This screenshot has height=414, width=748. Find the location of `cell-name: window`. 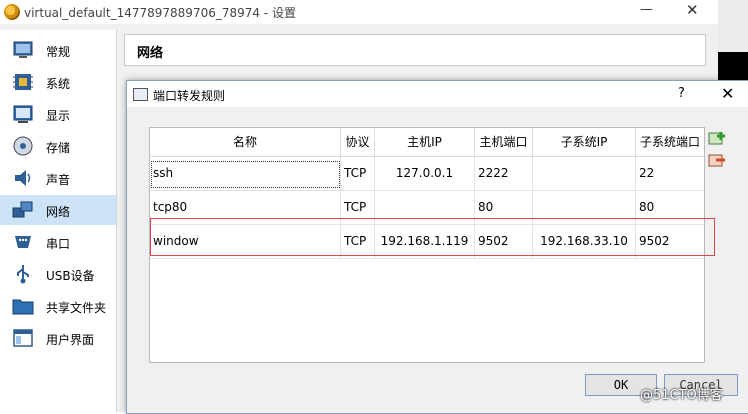

cell-name: window is located at coordinates (245, 241).